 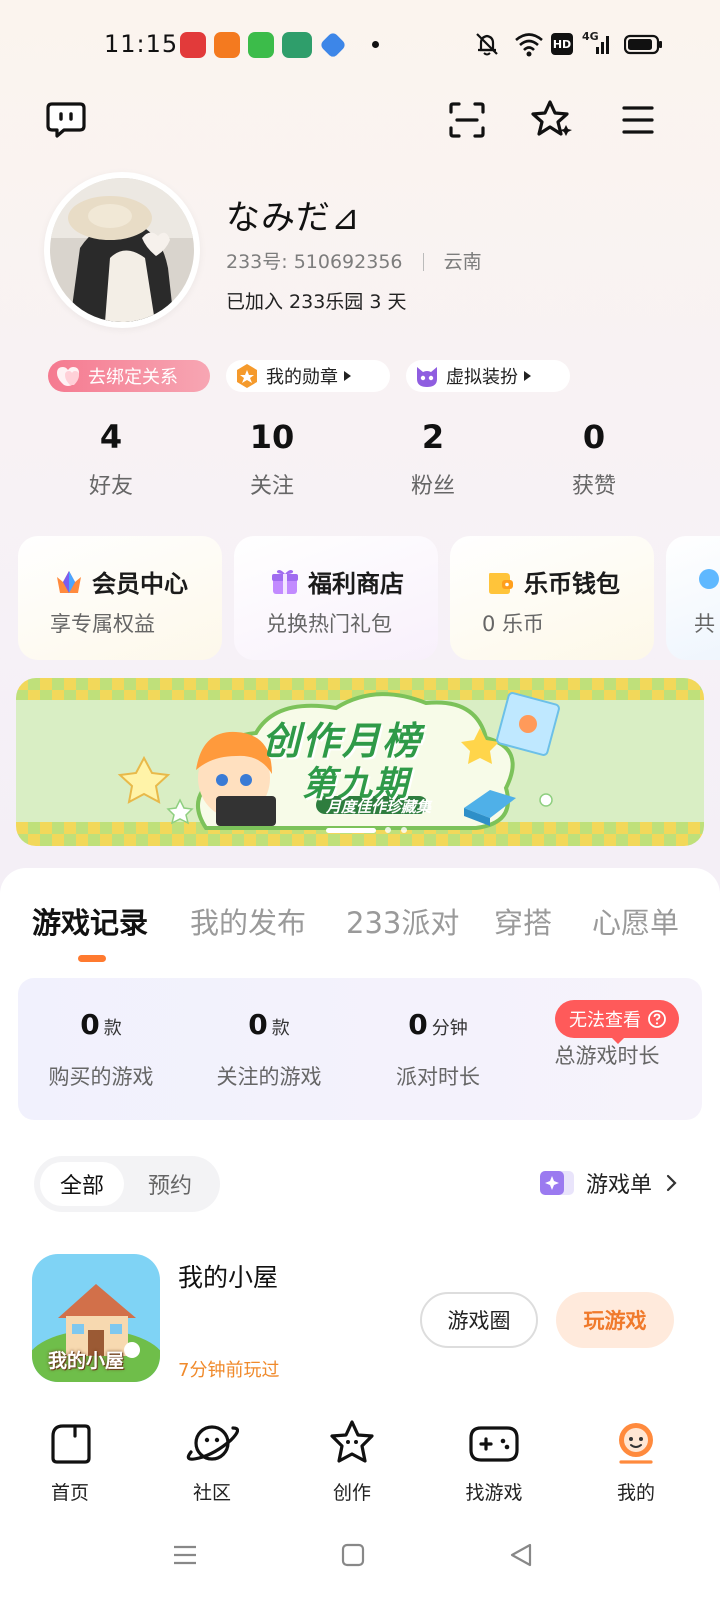 What do you see at coordinates (557, 1183) in the screenshot?
I see `game-list-icon` at bounding box center [557, 1183].